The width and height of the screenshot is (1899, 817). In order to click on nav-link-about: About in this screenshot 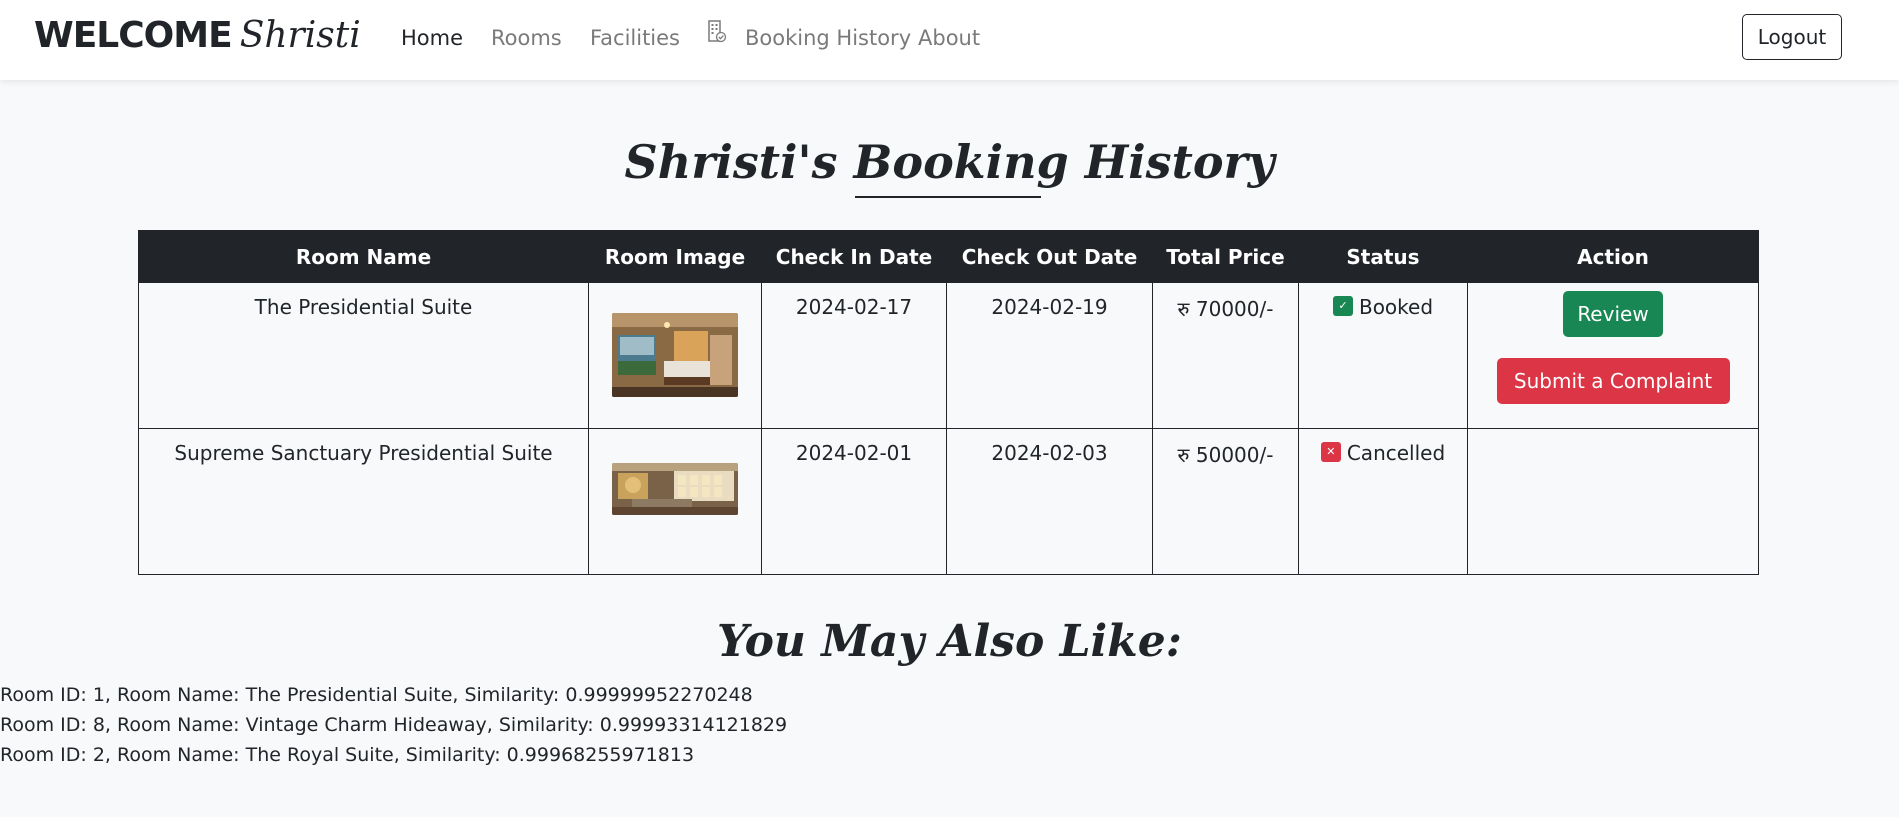, I will do `click(949, 38)`.